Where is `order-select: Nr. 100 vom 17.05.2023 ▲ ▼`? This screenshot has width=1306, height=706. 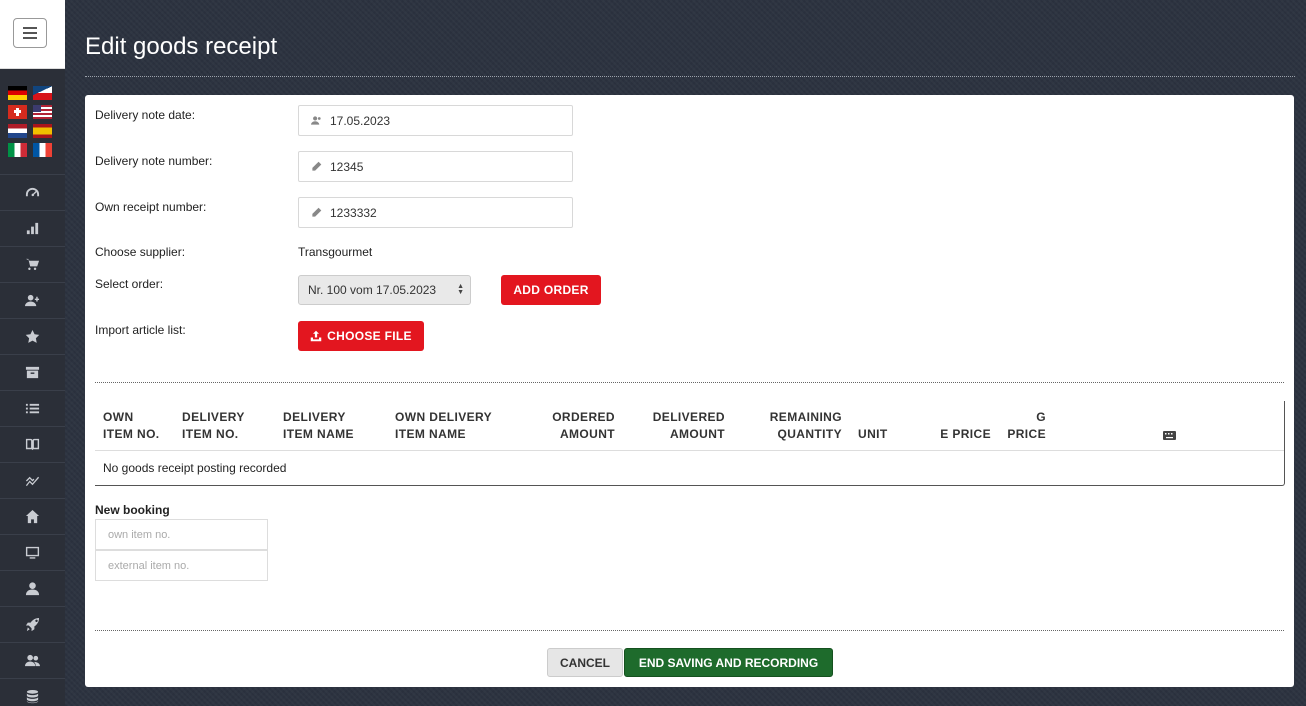 order-select: Nr. 100 vom 17.05.2023 ▲ ▼ is located at coordinates (384, 290).